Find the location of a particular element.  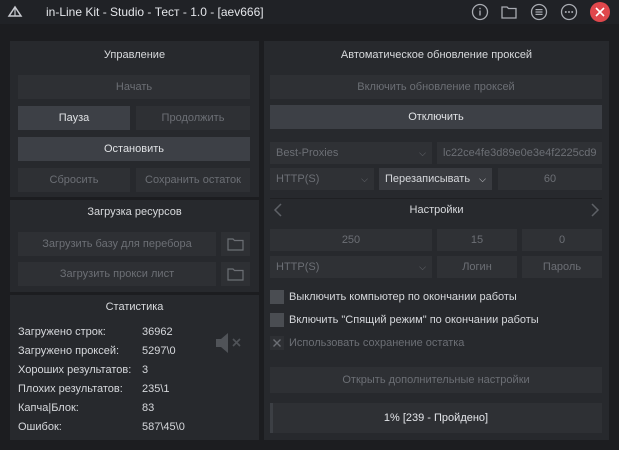

resume-button: Продолжить is located at coordinates (193, 118).